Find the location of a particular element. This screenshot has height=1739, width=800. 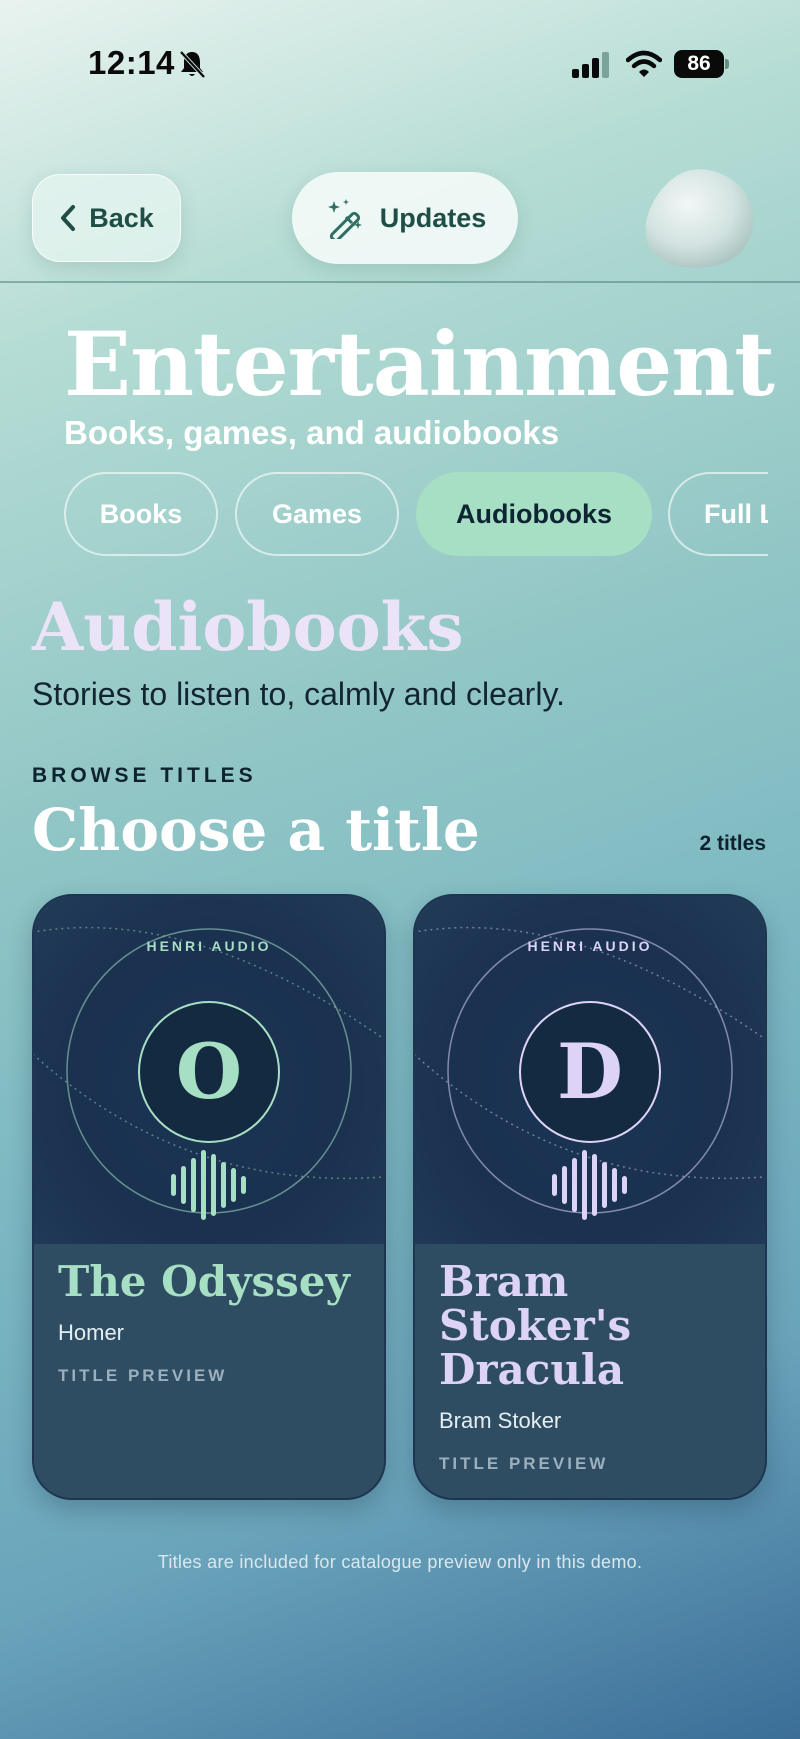

header-divider is located at coordinates (400, 282).